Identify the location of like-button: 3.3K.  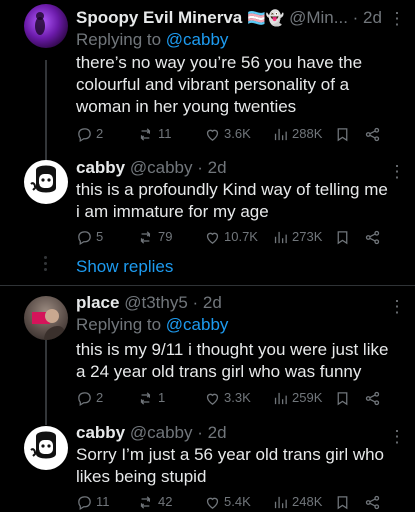
(227, 398).